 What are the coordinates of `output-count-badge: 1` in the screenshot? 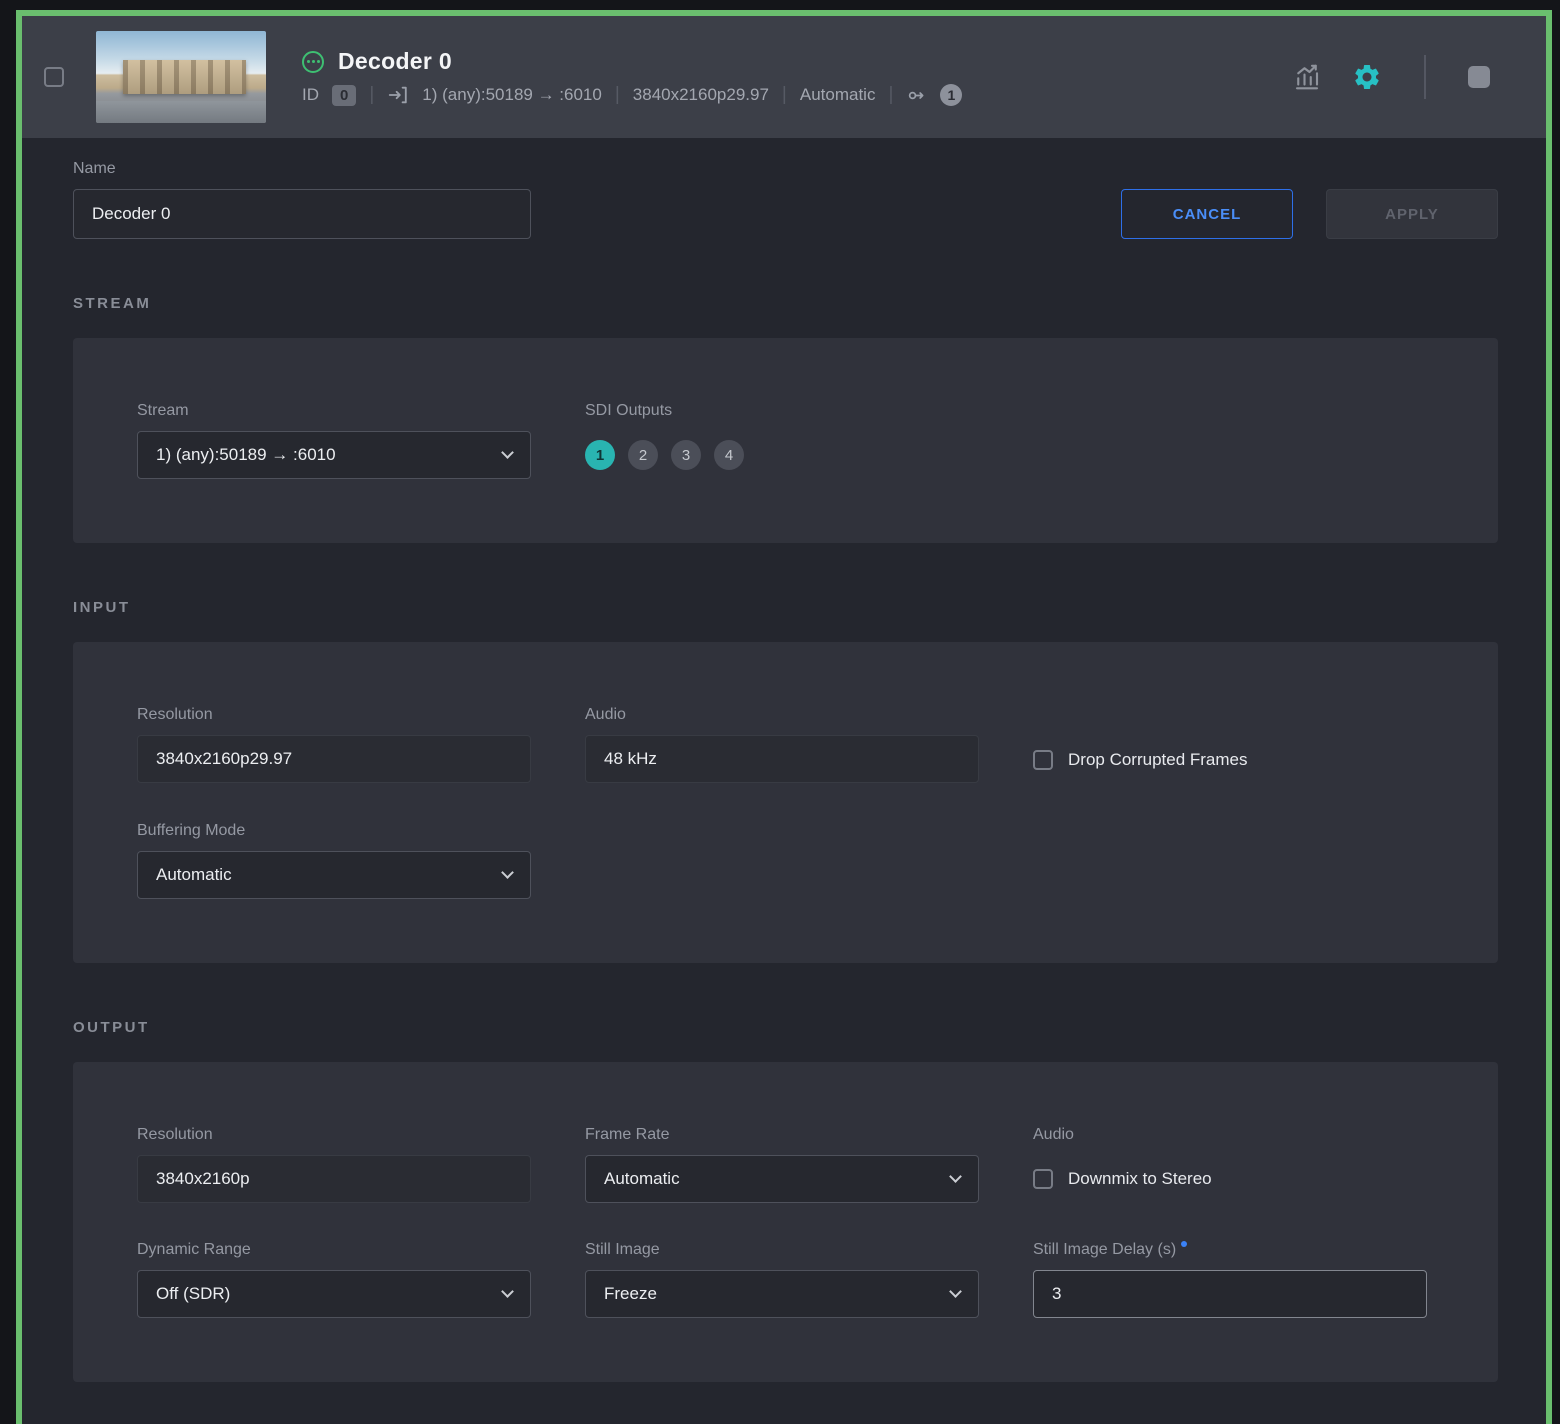 It's located at (951, 95).